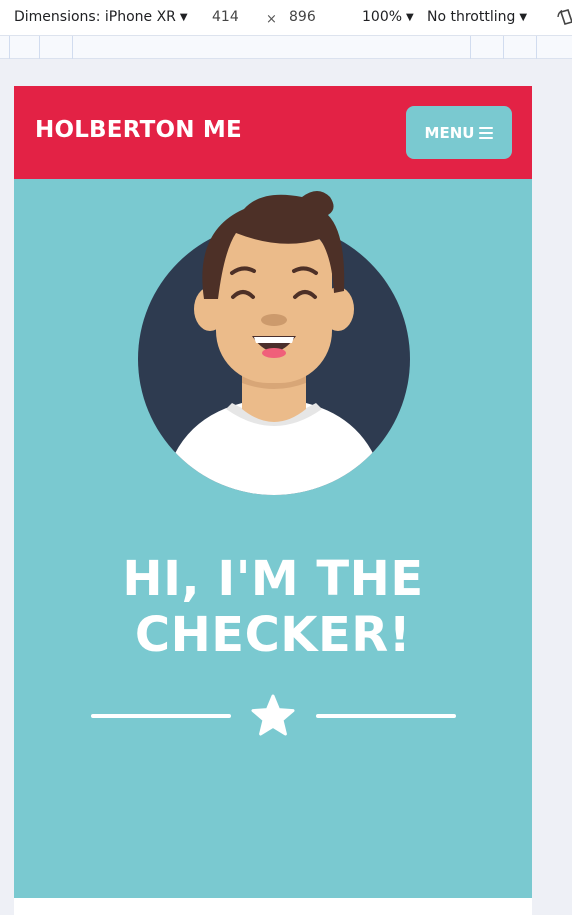  What do you see at coordinates (471, 17) in the screenshot?
I see `throttling-select-label: No throttling` at bounding box center [471, 17].